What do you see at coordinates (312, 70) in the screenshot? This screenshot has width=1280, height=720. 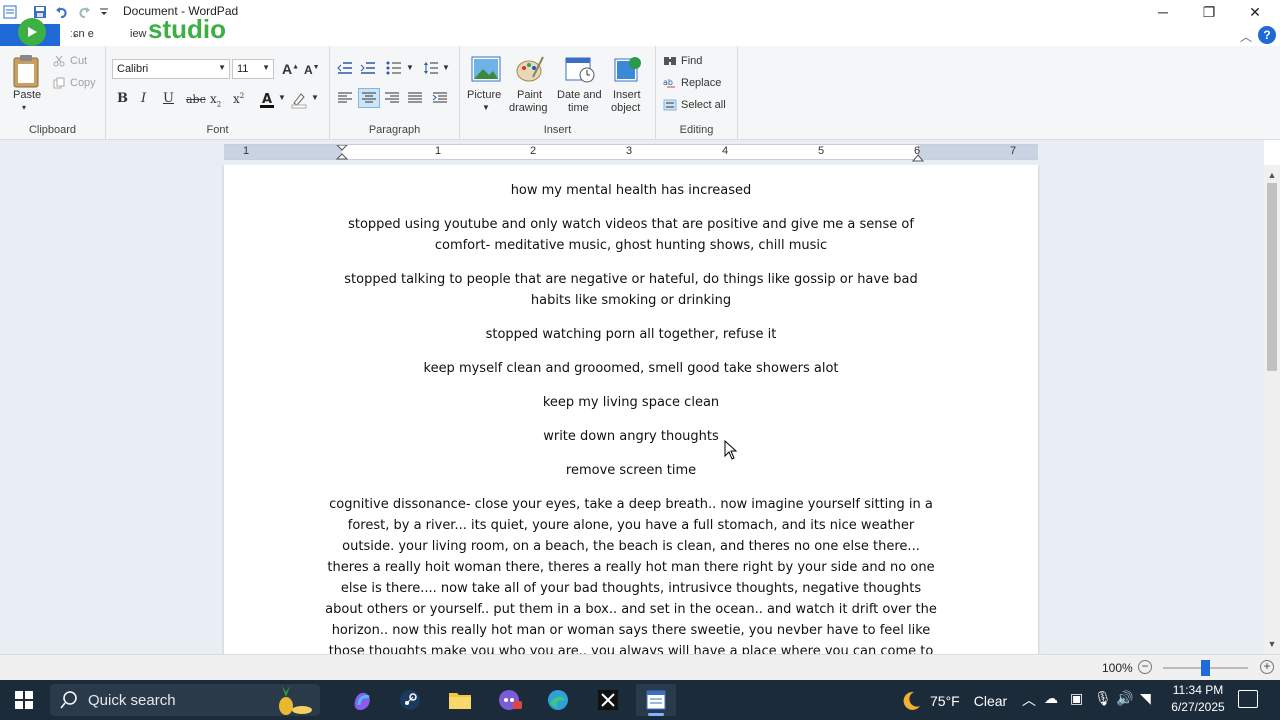 I see `shrink-font-icon: A▼` at bounding box center [312, 70].